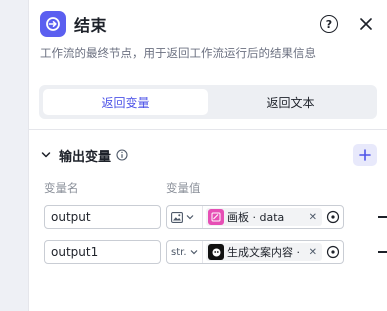  I want to click on return-mode-switch: 返回变量 返回文本, so click(208, 102).